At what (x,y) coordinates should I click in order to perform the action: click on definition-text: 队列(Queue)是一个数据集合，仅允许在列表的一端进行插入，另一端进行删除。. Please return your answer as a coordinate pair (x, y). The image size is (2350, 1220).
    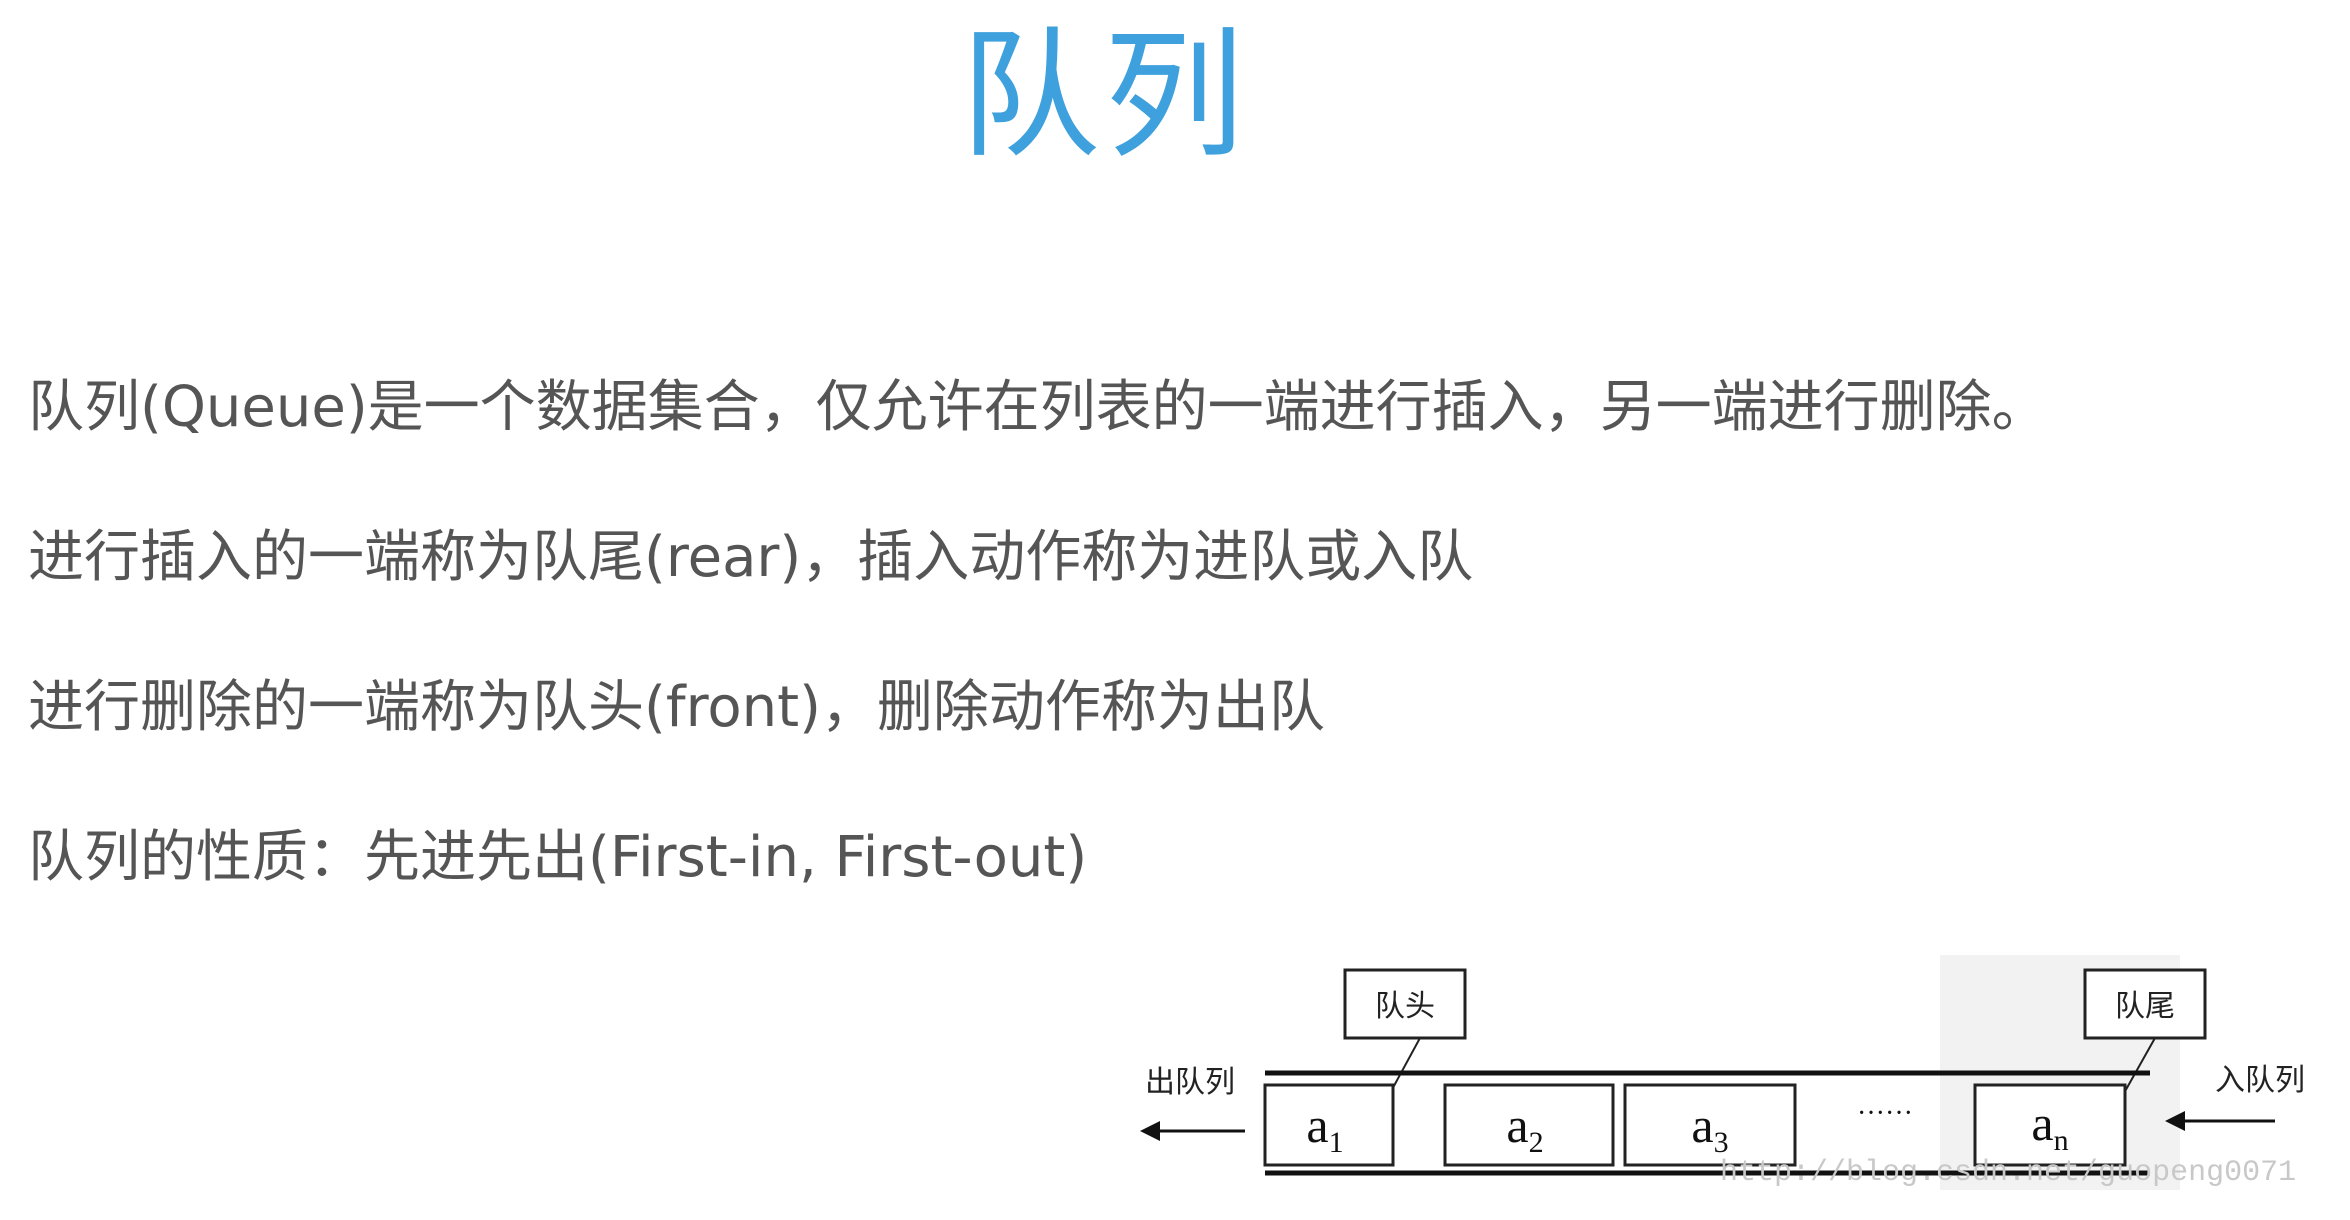
    Looking at the image, I should click on (1038, 407).